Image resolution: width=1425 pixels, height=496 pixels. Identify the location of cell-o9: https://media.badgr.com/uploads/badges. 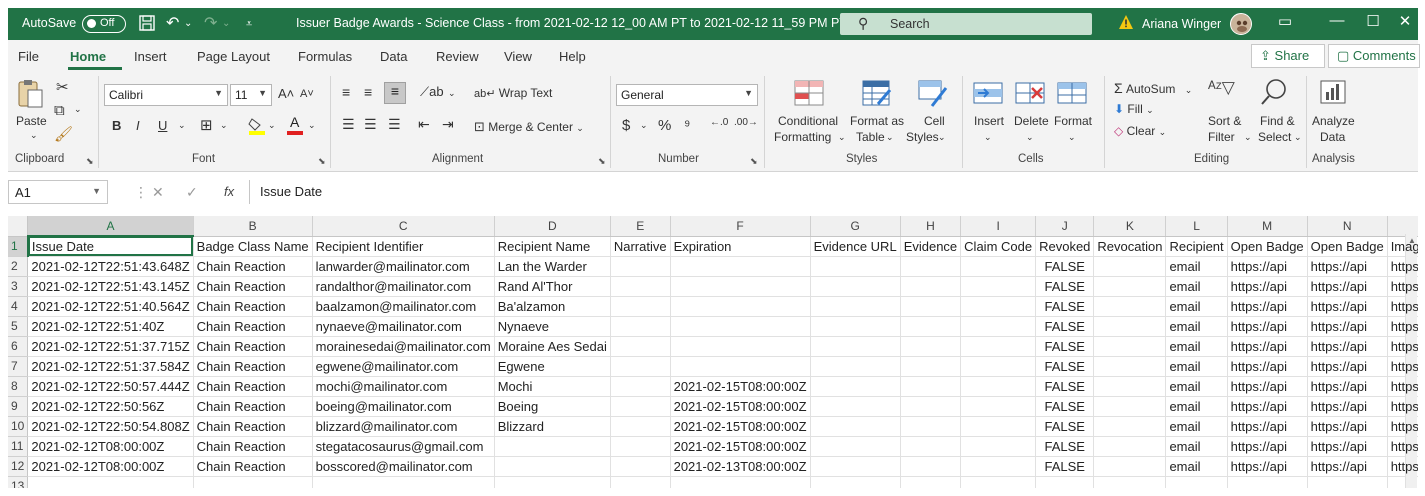
(1402, 406).